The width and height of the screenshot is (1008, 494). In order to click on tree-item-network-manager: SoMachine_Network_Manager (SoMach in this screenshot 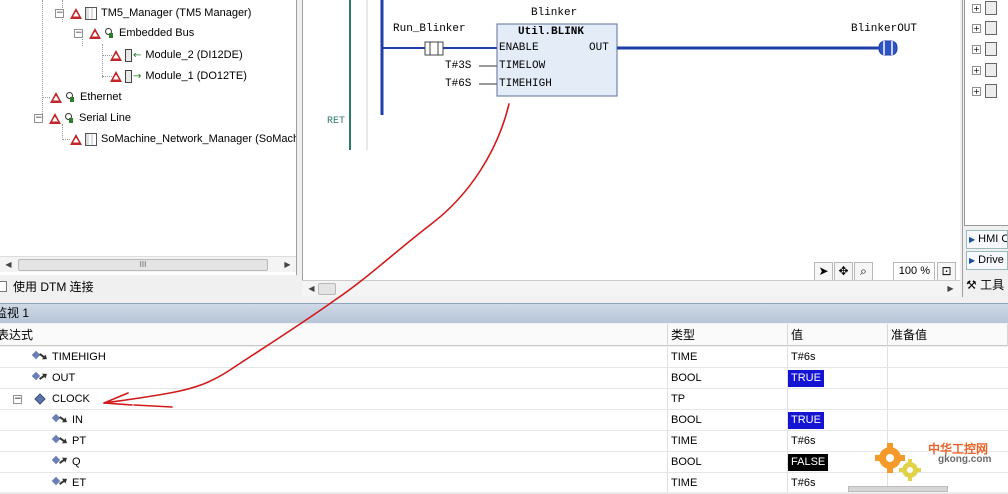, I will do `click(183, 139)`.